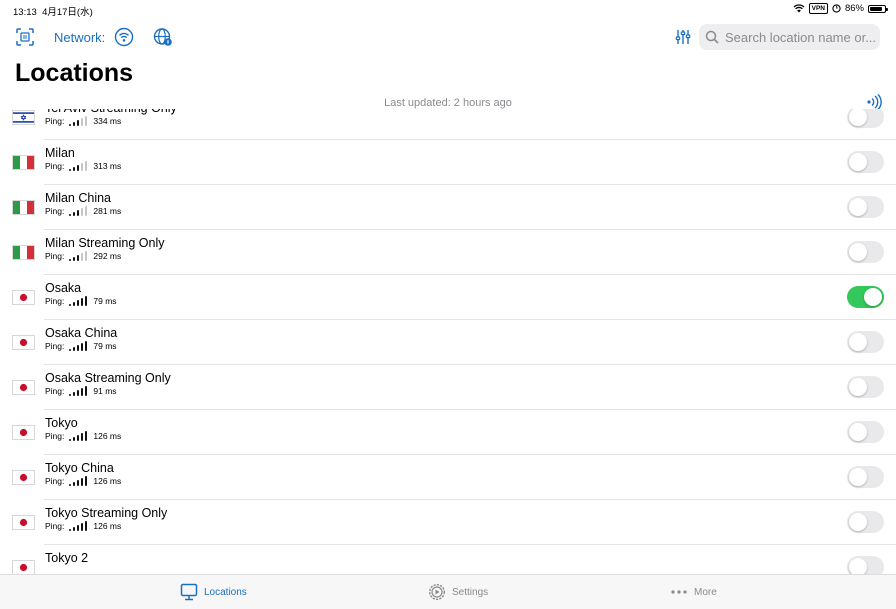  What do you see at coordinates (448, 387) in the screenshot?
I see `location-row: Osaka Streaming Only Ping: 91 ms` at bounding box center [448, 387].